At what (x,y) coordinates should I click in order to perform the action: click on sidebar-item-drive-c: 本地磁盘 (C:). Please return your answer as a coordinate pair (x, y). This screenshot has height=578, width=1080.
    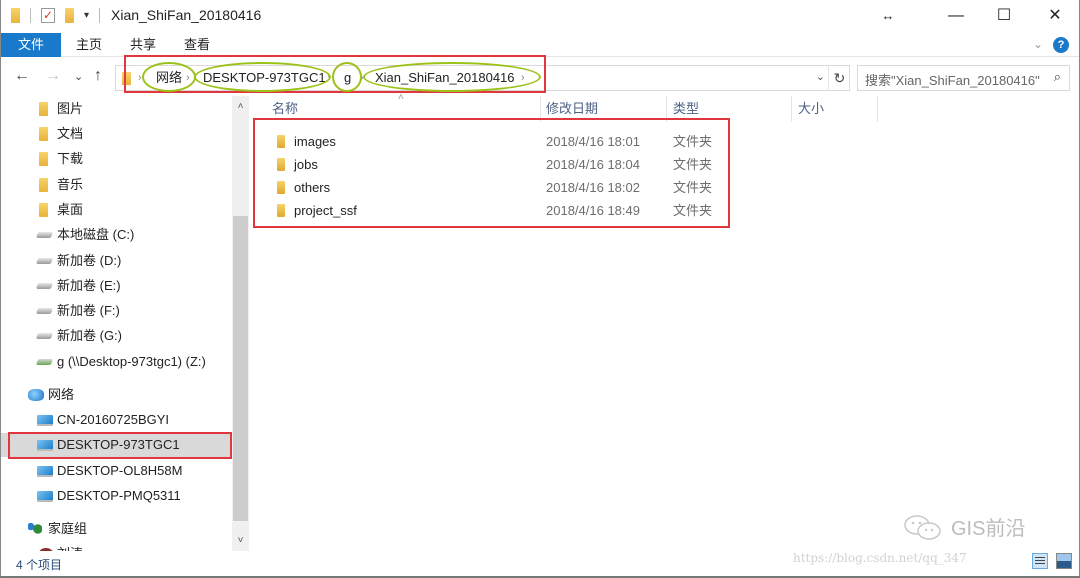
    Looking at the image, I should click on (116, 235).